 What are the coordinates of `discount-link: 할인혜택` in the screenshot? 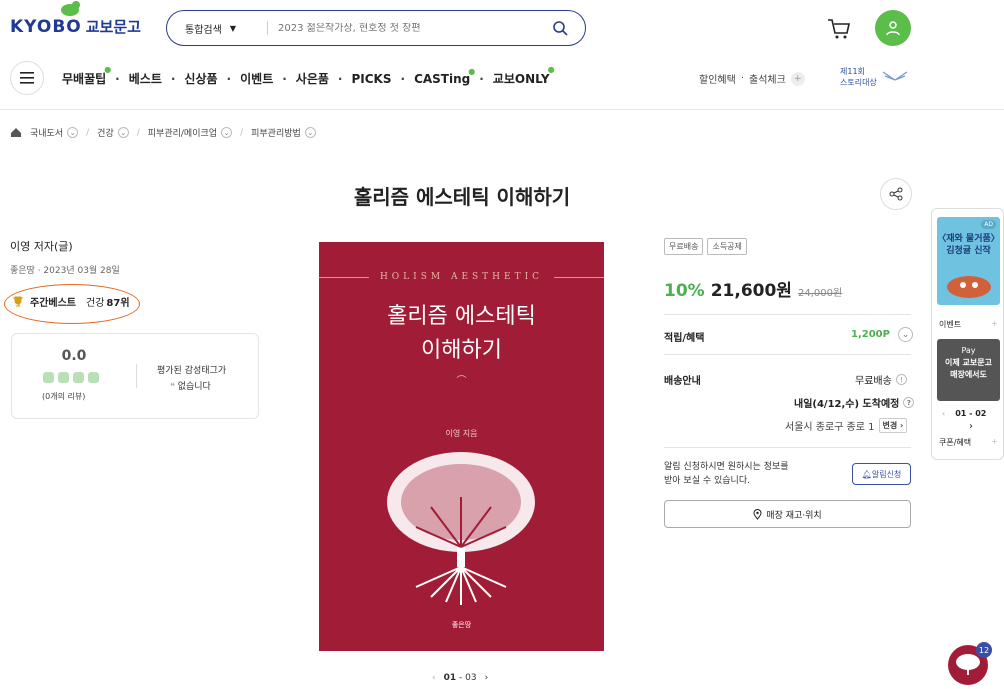 It's located at (717, 78).